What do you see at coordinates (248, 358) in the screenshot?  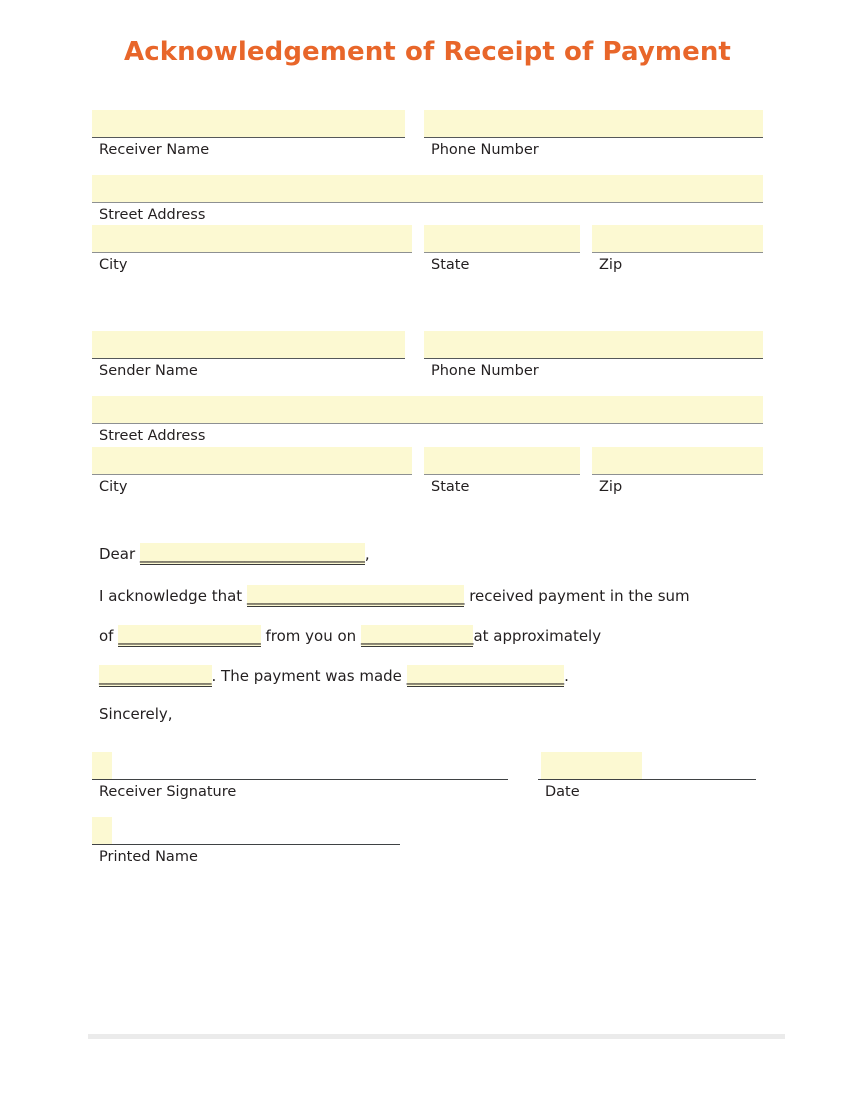 I see `sender-name-rule` at bounding box center [248, 358].